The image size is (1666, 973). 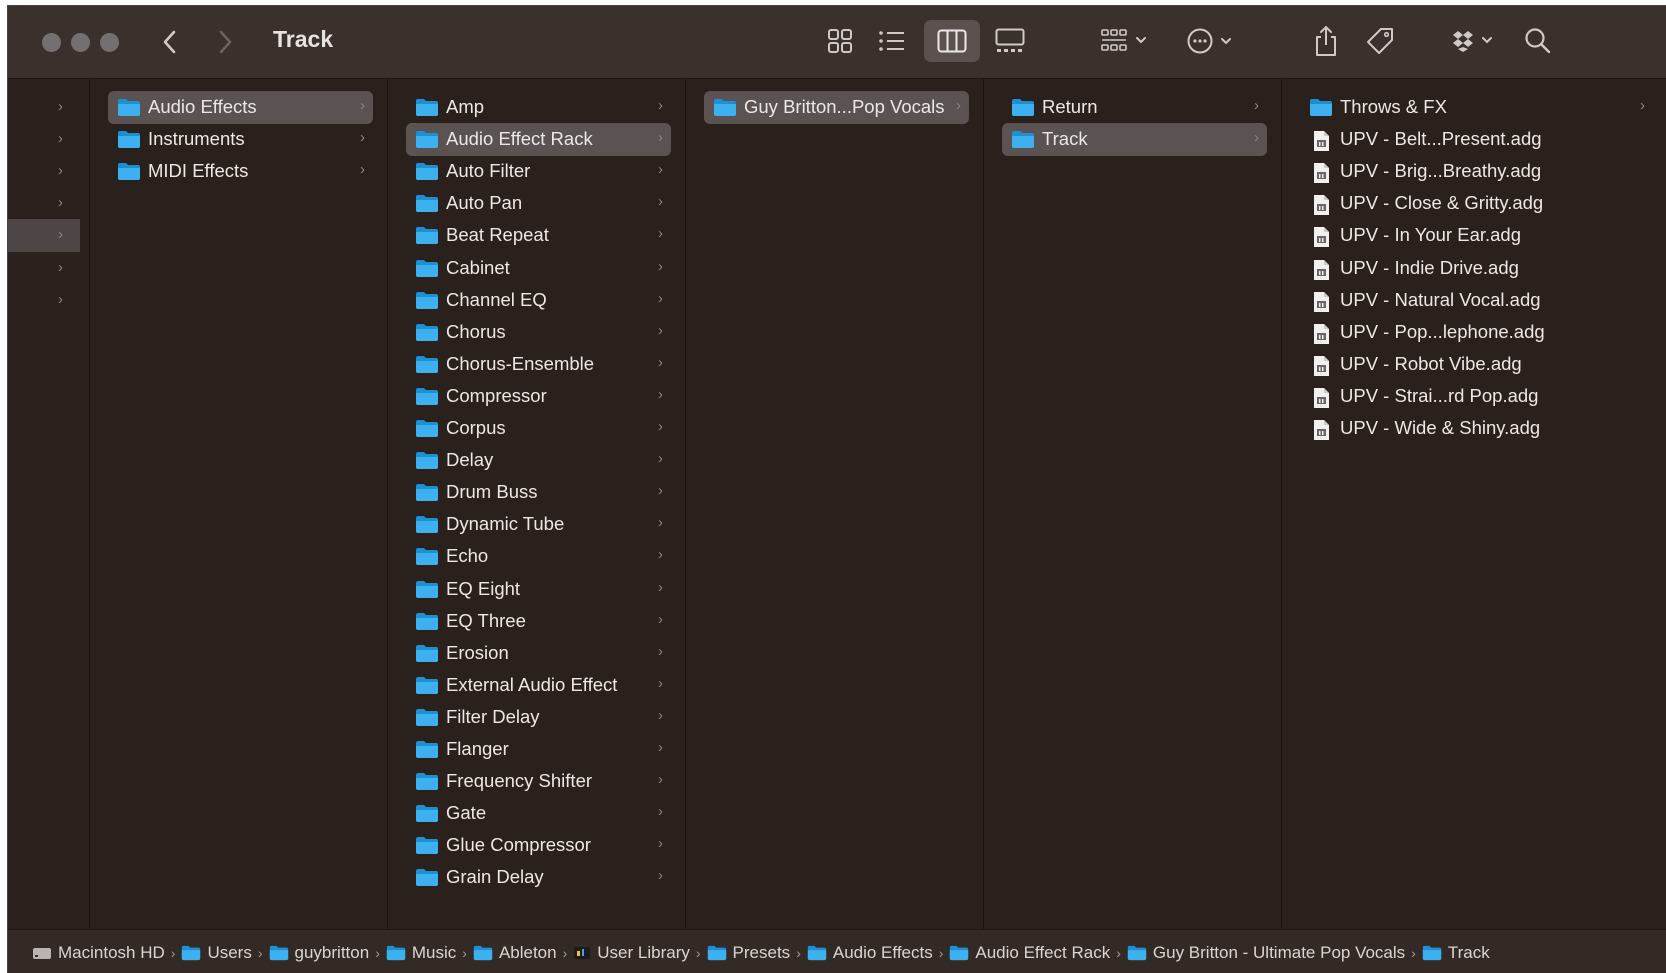 I want to click on folder-item: EQ Three ›, so click(x=538, y=621).